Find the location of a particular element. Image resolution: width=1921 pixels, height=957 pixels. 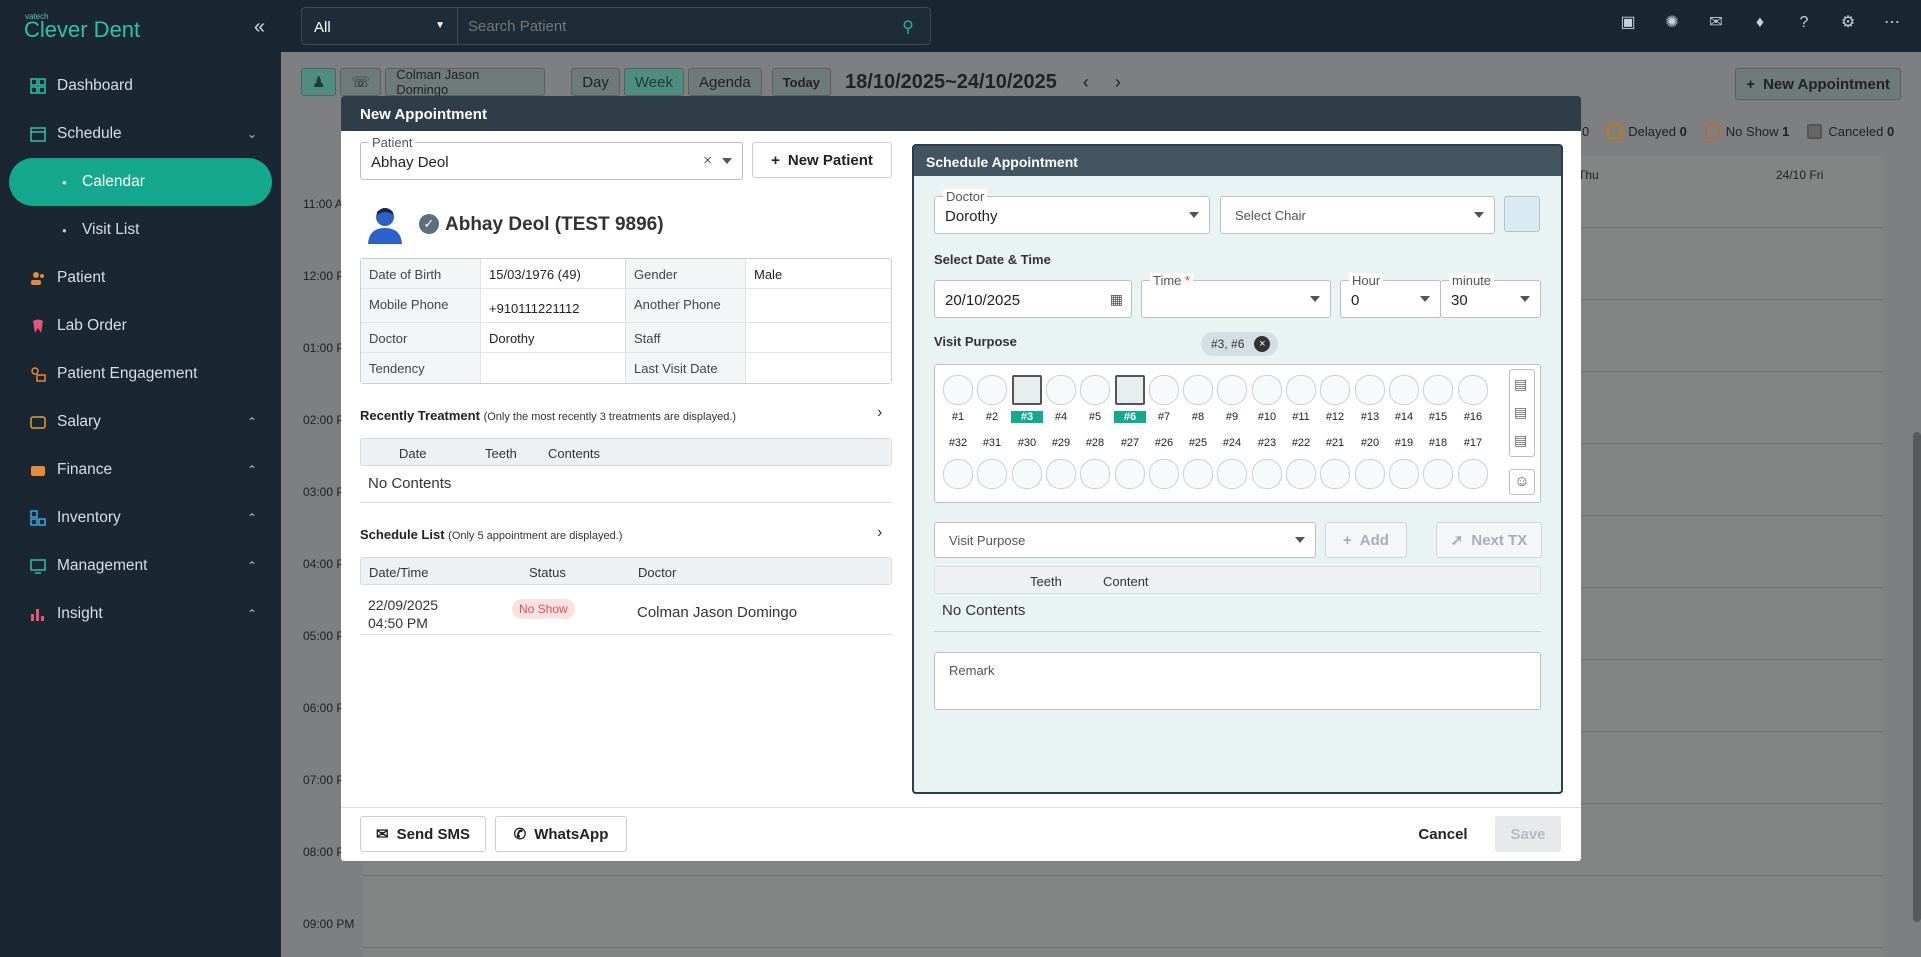

tooth-number: #13 is located at coordinates (1370, 417).